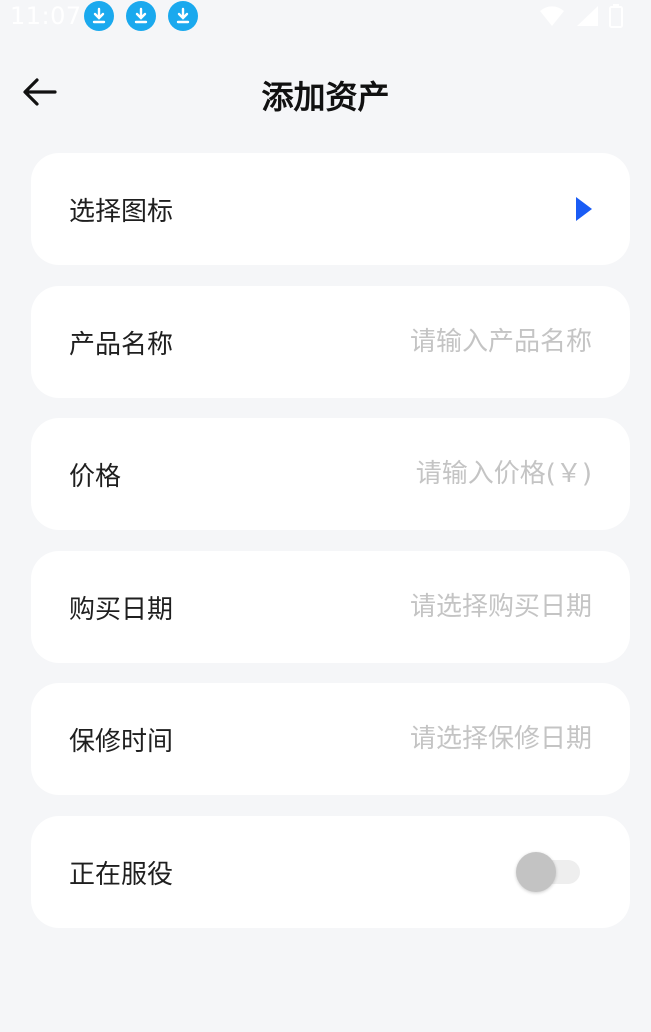  What do you see at coordinates (325, 97) in the screenshot?
I see `page-title: 添加资产` at bounding box center [325, 97].